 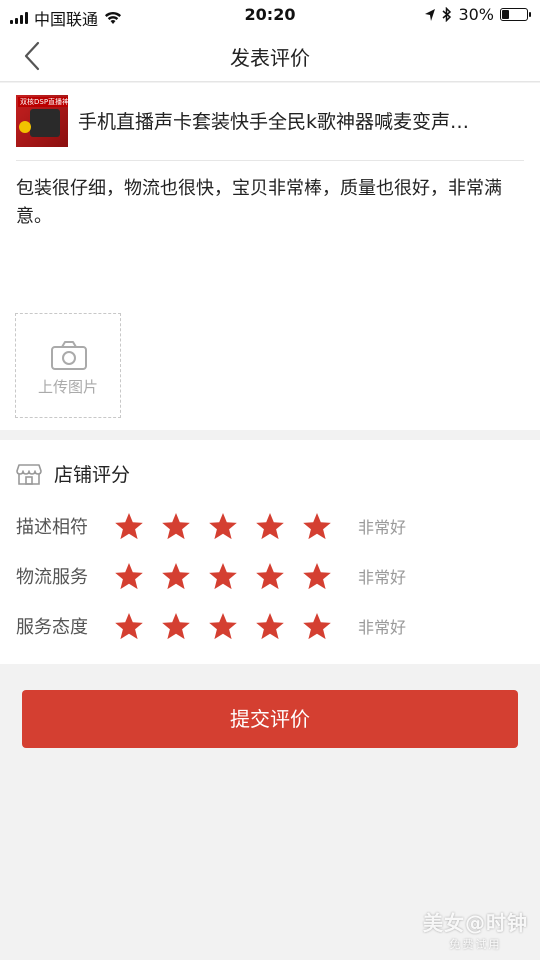 I want to click on watermark-main: 美女@时钟, so click(x=475, y=923).